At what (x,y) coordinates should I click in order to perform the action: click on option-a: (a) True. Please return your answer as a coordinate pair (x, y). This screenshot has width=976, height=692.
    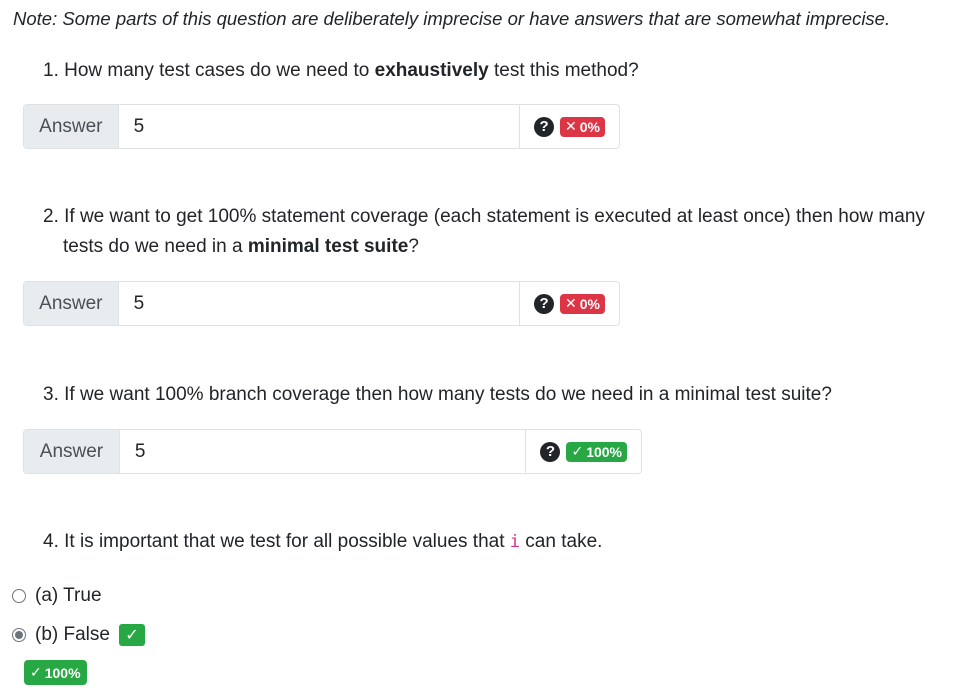
    Looking at the image, I should click on (57, 596).